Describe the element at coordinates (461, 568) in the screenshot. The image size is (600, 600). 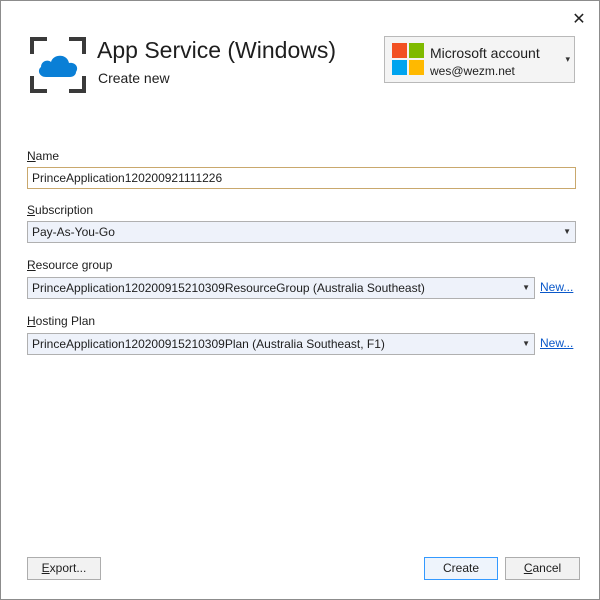
I see `create-button: Create` at that location.